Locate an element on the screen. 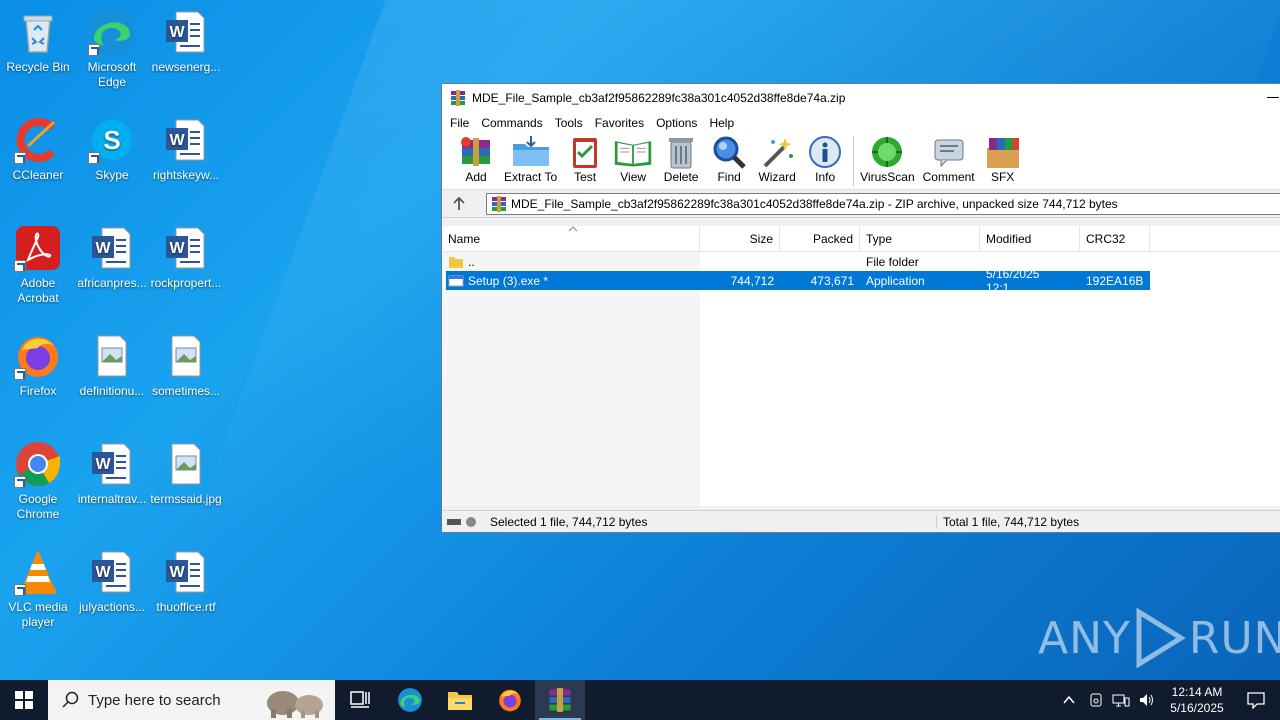  desktop-icon-label: thuoffice.rtf is located at coordinates (186, 607).